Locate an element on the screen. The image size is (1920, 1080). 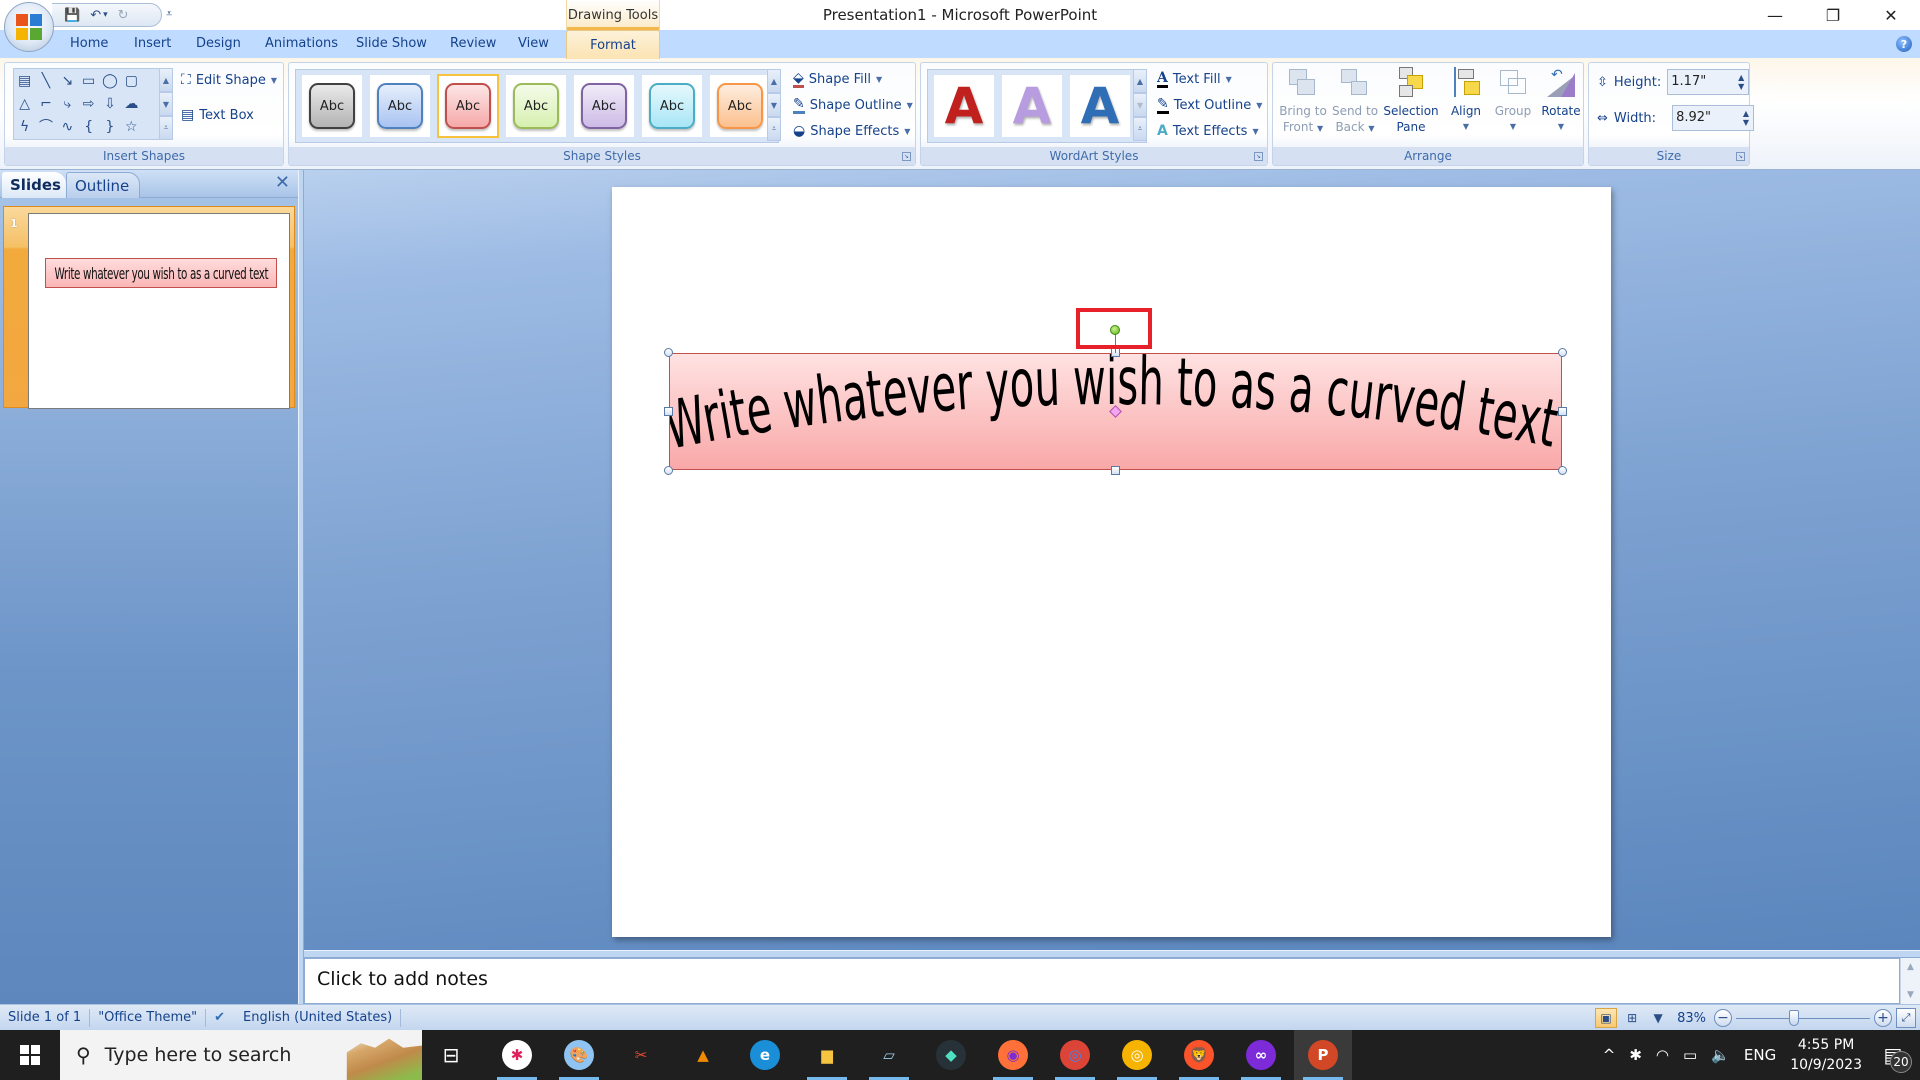
tab-animations: Animations is located at coordinates (301, 43).